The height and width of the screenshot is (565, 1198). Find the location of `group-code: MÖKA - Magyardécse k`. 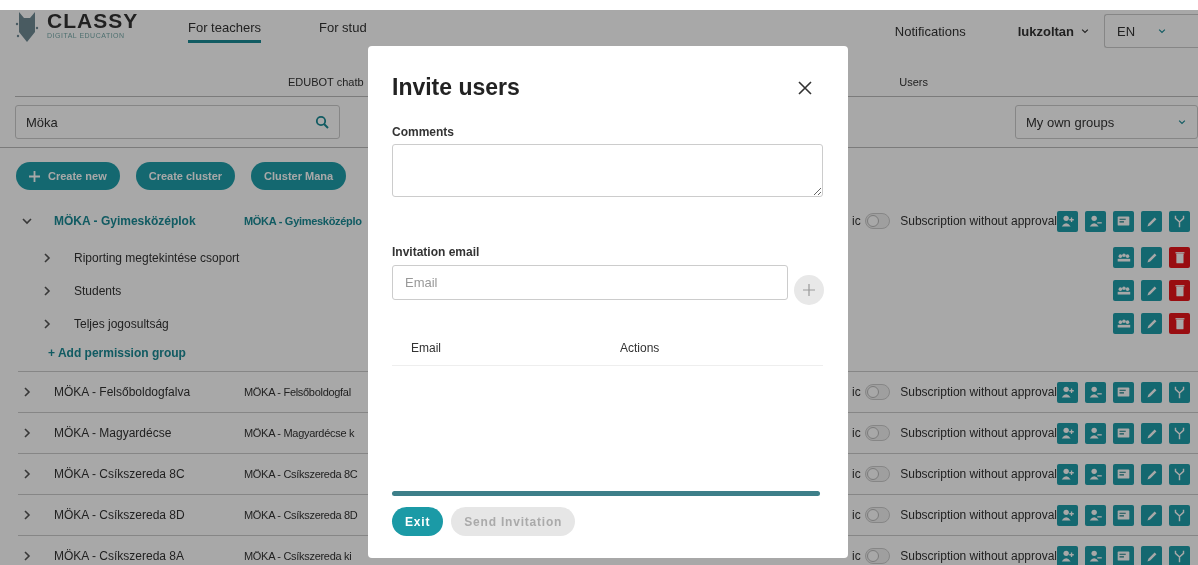

group-code: MÖKA - Magyardécse k is located at coordinates (300, 433).